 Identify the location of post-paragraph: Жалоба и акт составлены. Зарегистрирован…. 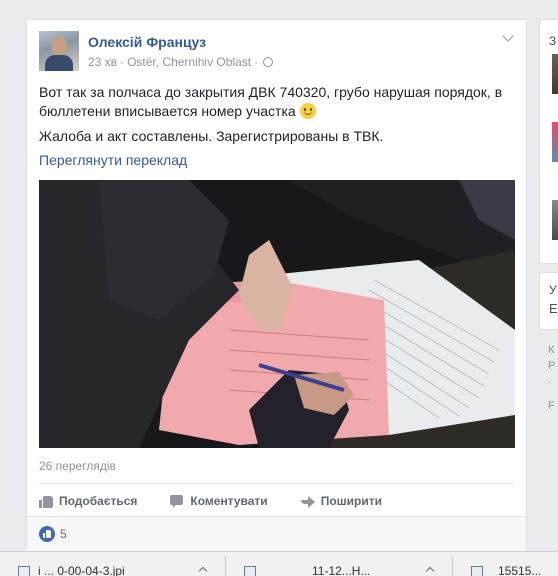
(211, 136).